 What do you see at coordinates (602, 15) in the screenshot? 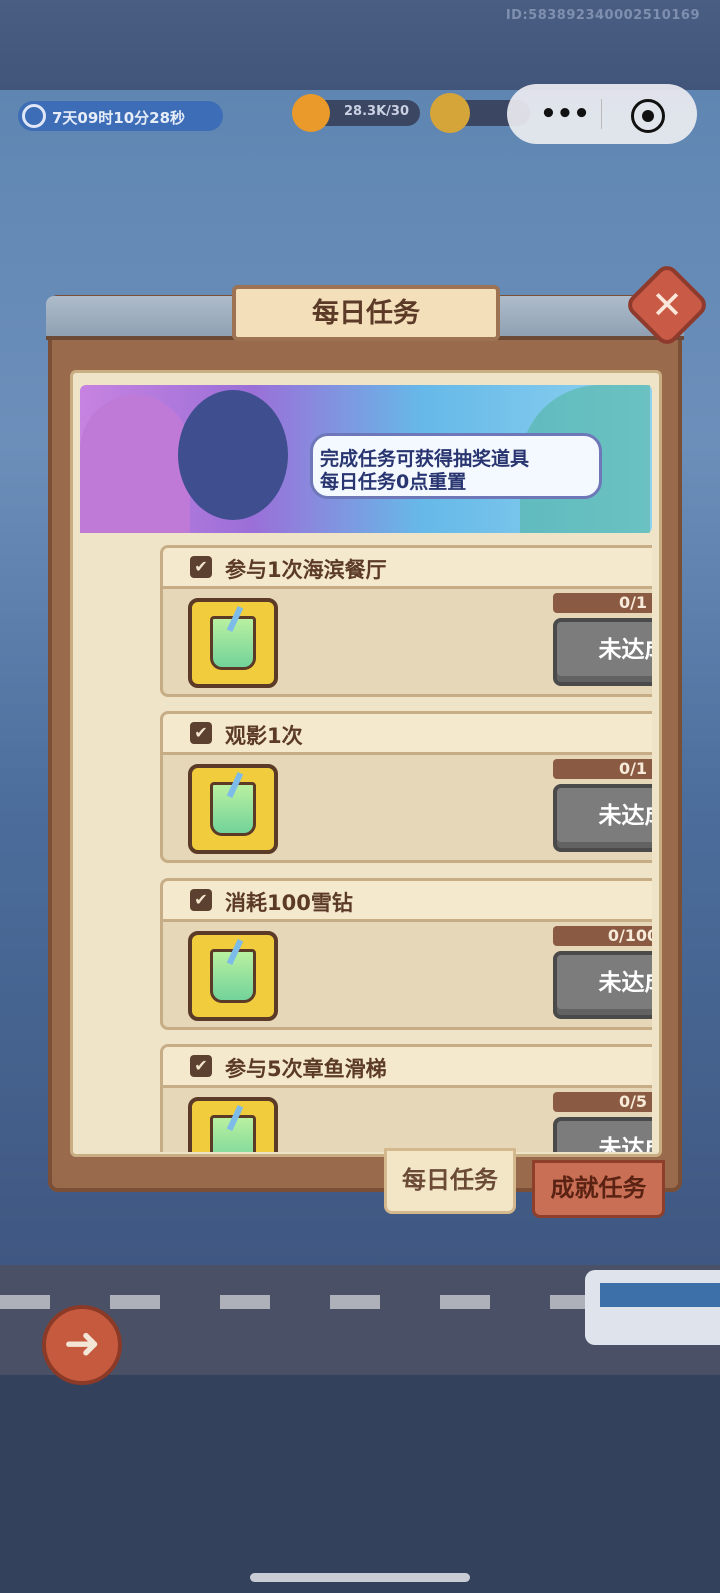
I see `user-id-label: ID:583892340002510169` at bounding box center [602, 15].